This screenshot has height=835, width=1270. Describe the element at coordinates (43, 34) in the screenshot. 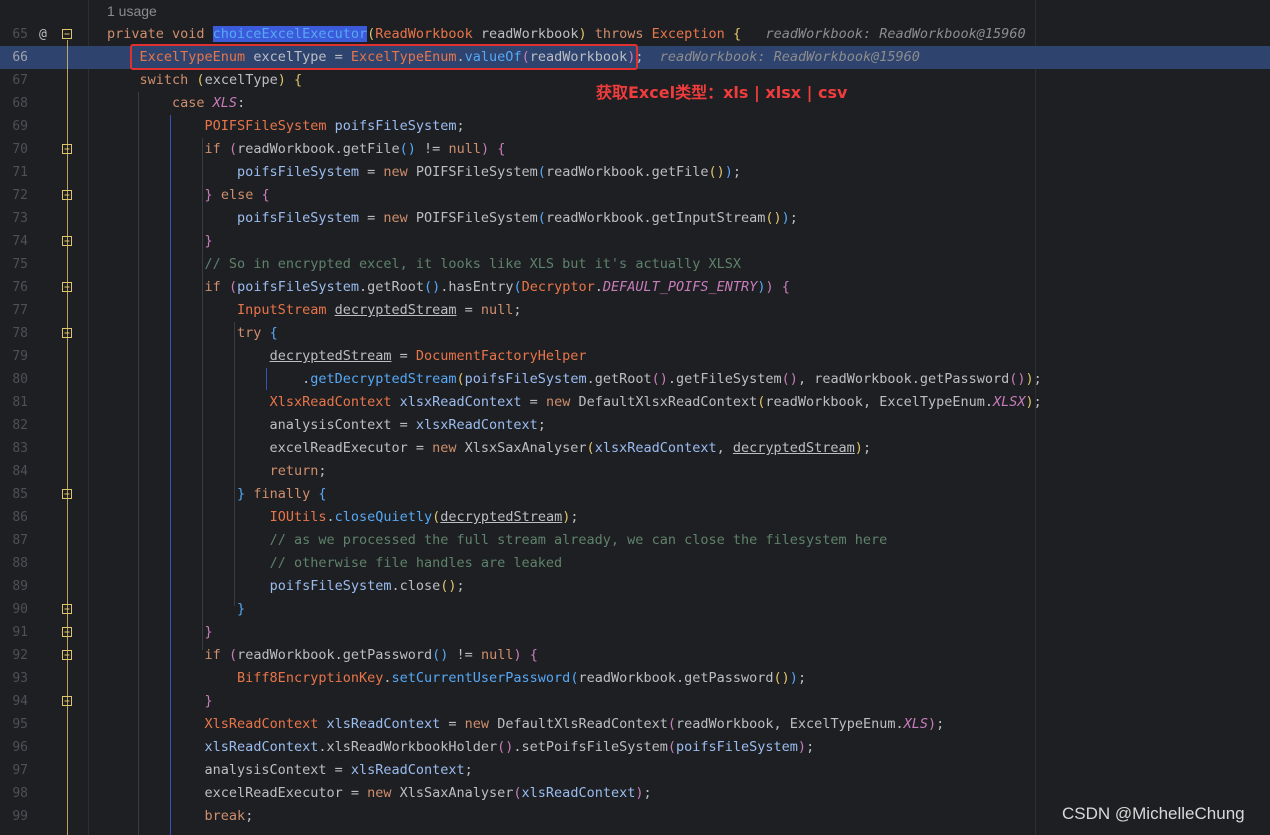

I see `annotation-marker-icon: @` at that location.